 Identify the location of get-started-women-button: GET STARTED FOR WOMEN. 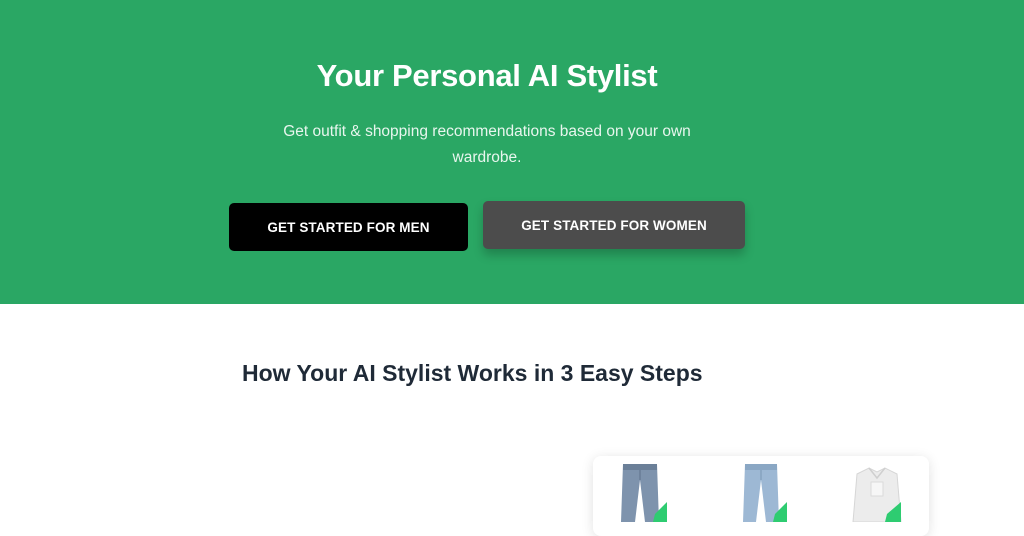
(614, 225).